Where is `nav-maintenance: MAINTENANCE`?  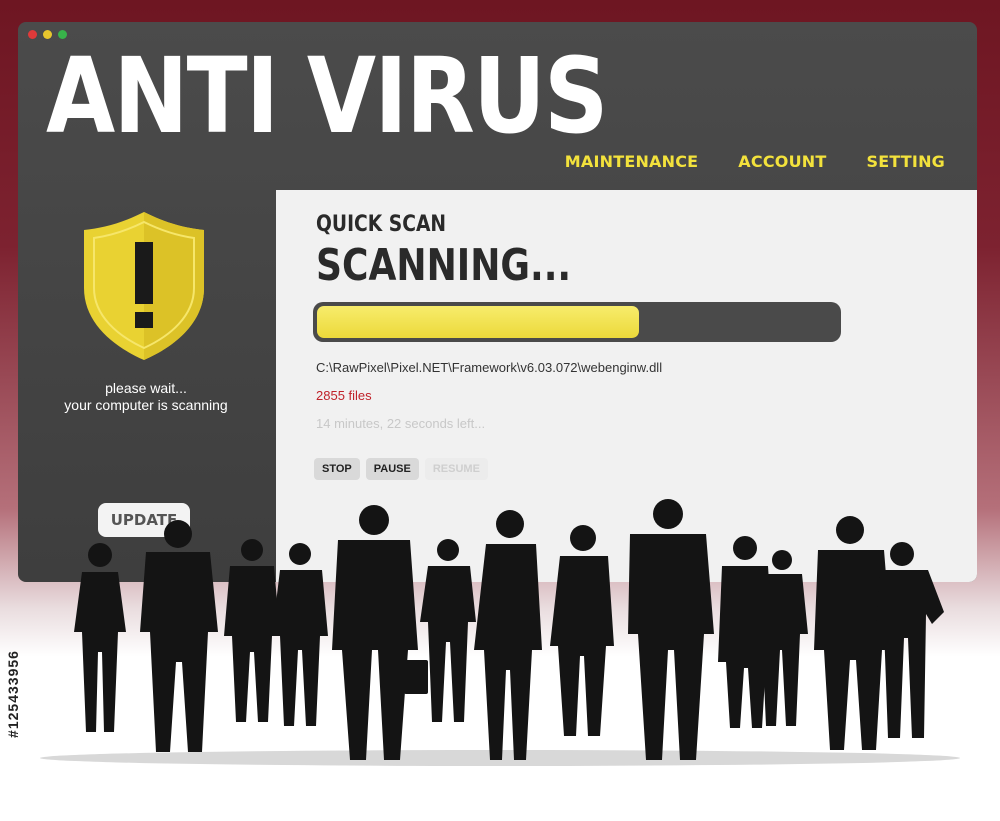 nav-maintenance: MAINTENANCE is located at coordinates (632, 161).